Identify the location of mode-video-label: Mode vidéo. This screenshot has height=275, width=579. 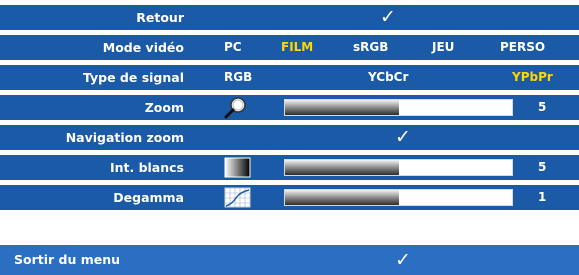
(143, 47).